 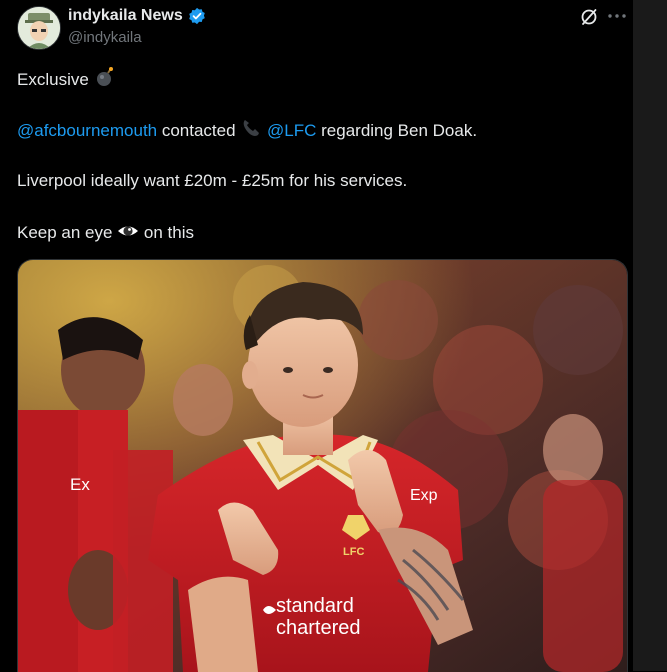 I want to click on bomb-emoji-icon, so click(x=104, y=76).